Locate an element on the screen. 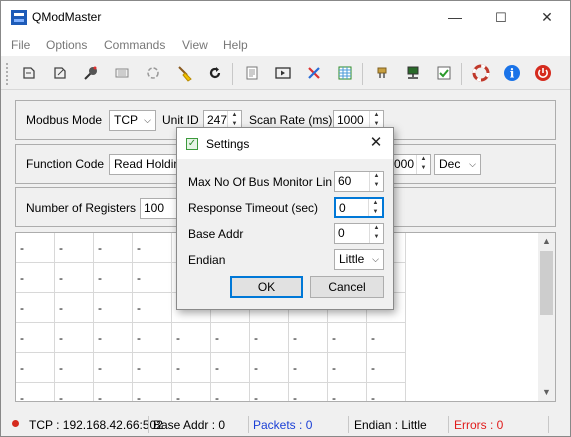 Image resolution: width=571 pixels, height=437 pixels. connection-status-icon is located at coordinates (15, 423).